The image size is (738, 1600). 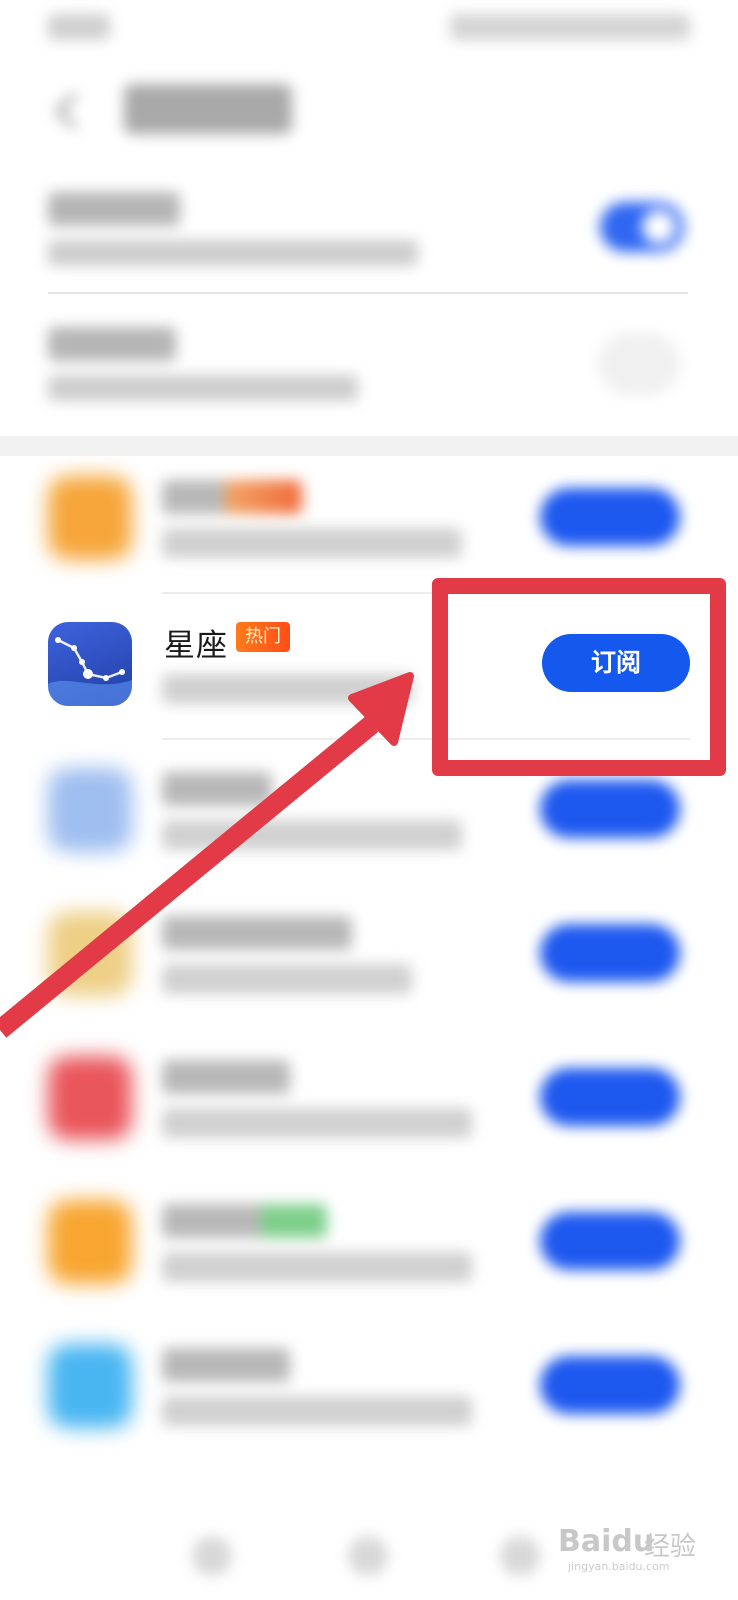 I want to click on status-indicators, so click(x=570, y=27).